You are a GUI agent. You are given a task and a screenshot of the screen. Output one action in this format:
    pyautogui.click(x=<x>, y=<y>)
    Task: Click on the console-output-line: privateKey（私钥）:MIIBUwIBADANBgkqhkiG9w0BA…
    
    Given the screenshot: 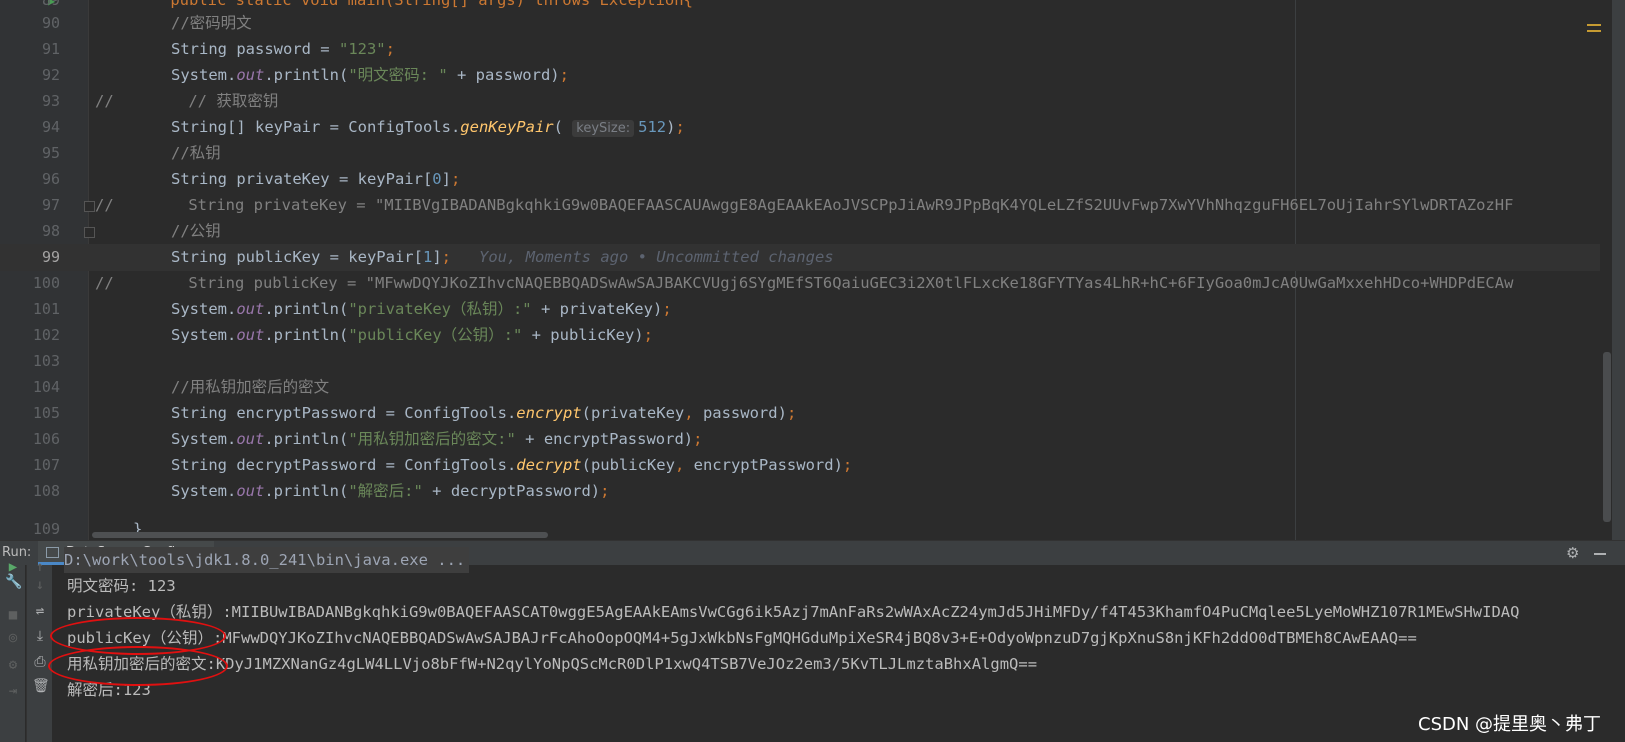 What is the action you would take?
    pyautogui.click(x=793, y=612)
    